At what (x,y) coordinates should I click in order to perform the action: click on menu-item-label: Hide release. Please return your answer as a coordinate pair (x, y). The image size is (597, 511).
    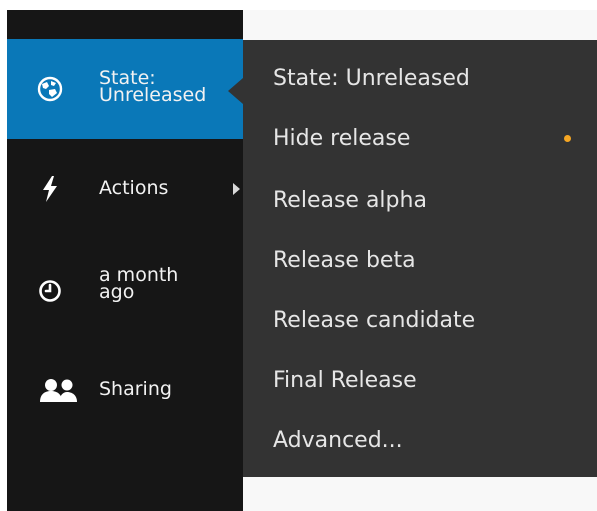
    Looking at the image, I should click on (342, 138).